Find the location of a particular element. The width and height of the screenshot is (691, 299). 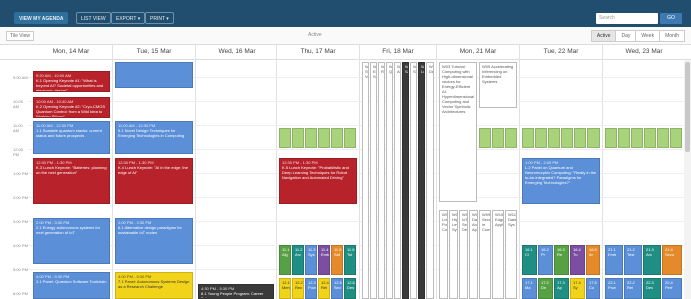

event-tile: 11.5 Saf is located at coordinates (337, 260).